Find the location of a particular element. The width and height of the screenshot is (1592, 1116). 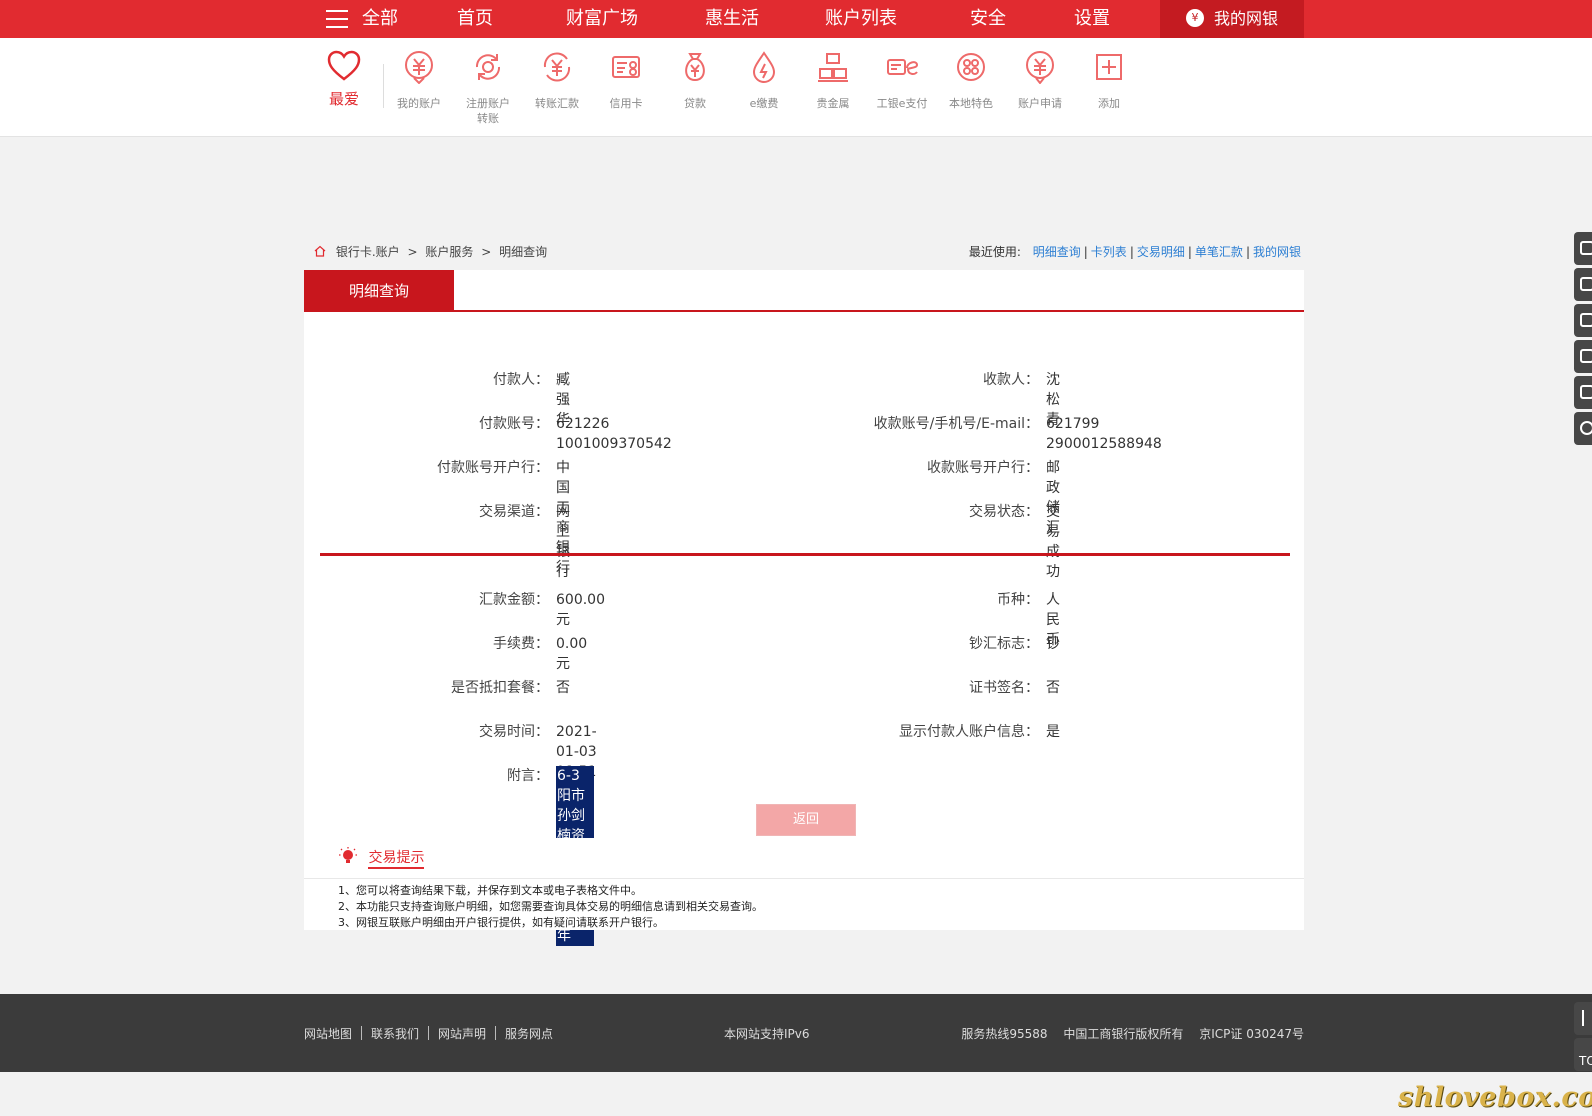

field-label: 币种： is located at coordinates (1018, 600).